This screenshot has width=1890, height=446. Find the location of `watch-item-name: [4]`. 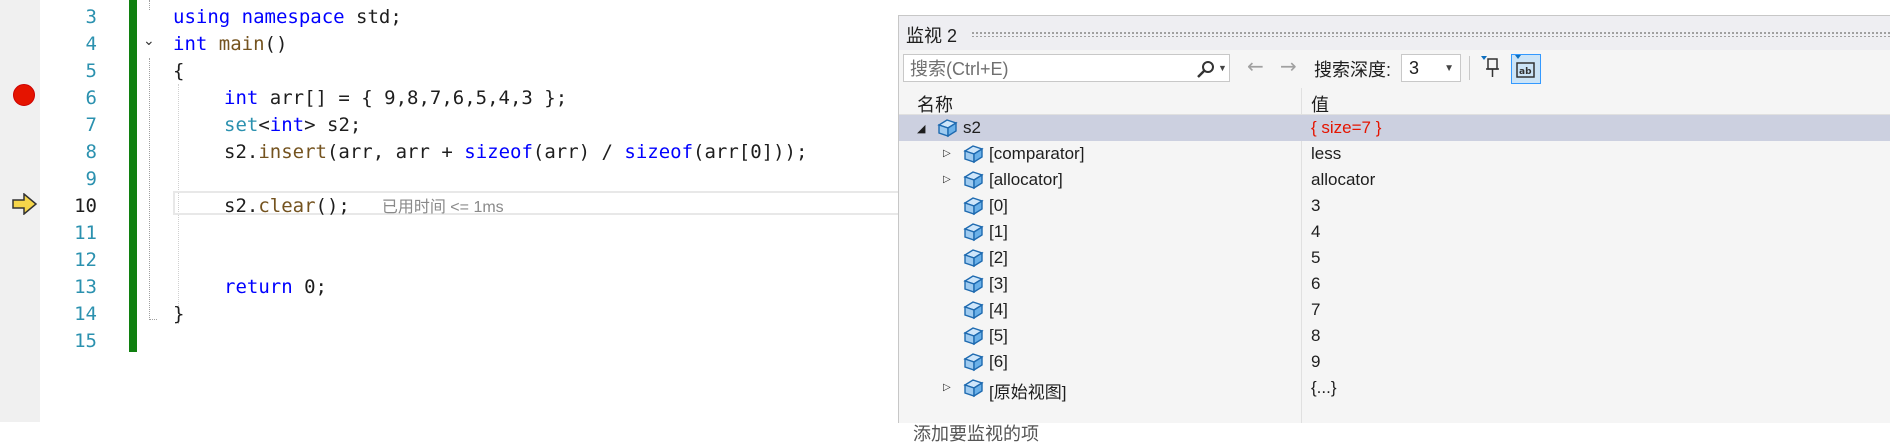

watch-item-name: [4] is located at coordinates (998, 310).